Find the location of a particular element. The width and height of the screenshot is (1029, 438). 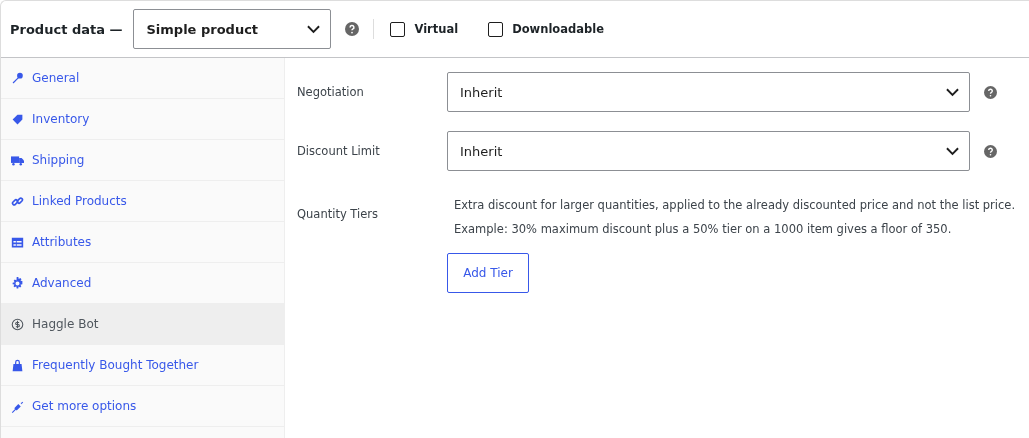

link-icon is located at coordinates (17, 201).